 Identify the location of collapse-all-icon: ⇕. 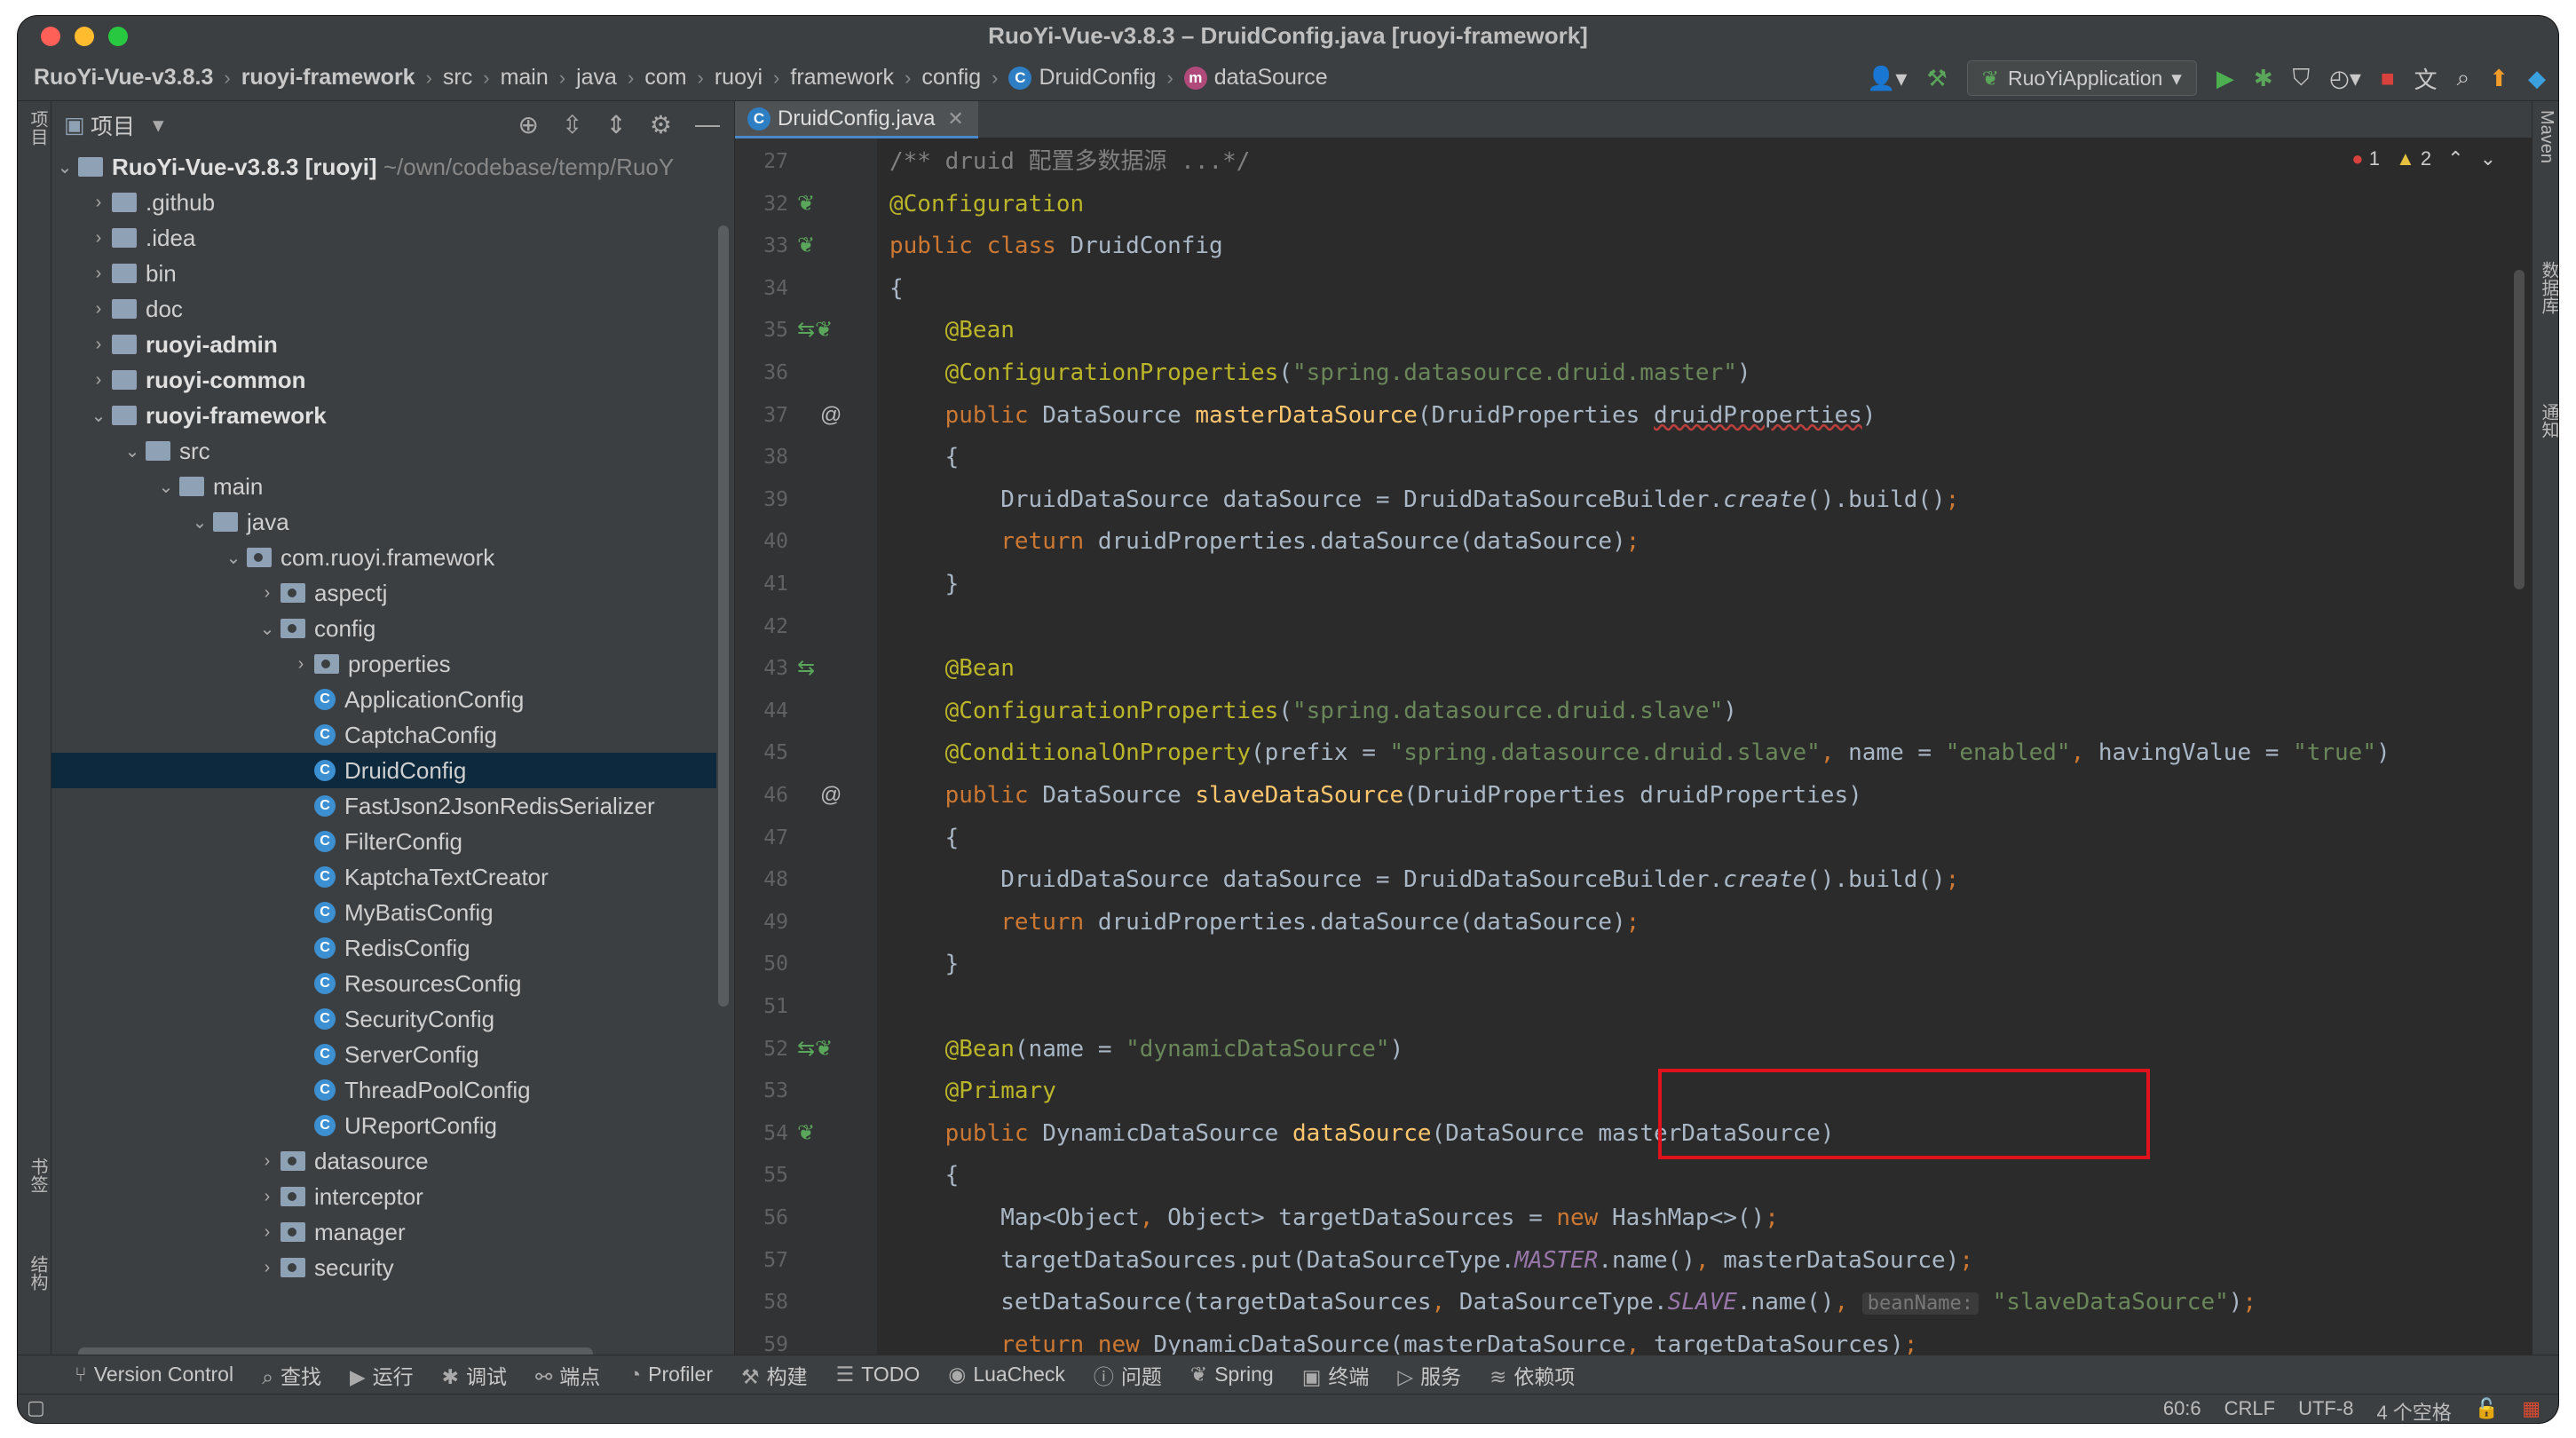
(615, 124).